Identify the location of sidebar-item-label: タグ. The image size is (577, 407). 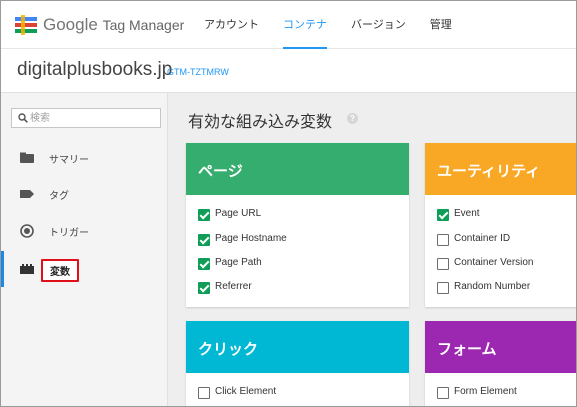
(59, 196).